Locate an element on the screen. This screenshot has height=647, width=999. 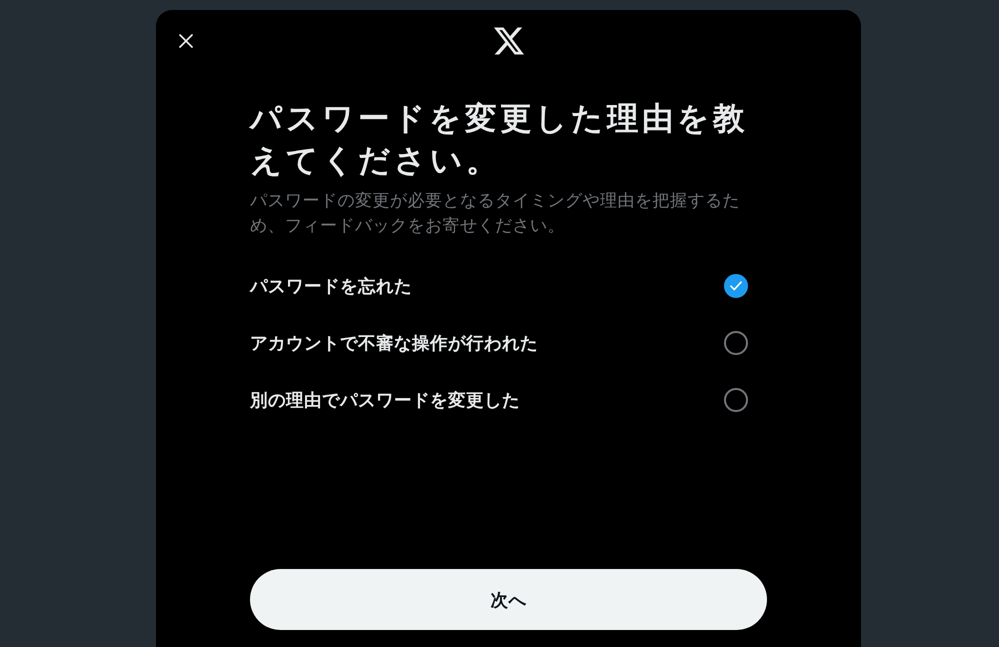
dialog-title: パスワードを変更した理由を教えてください。 is located at coordinates (499, 140).